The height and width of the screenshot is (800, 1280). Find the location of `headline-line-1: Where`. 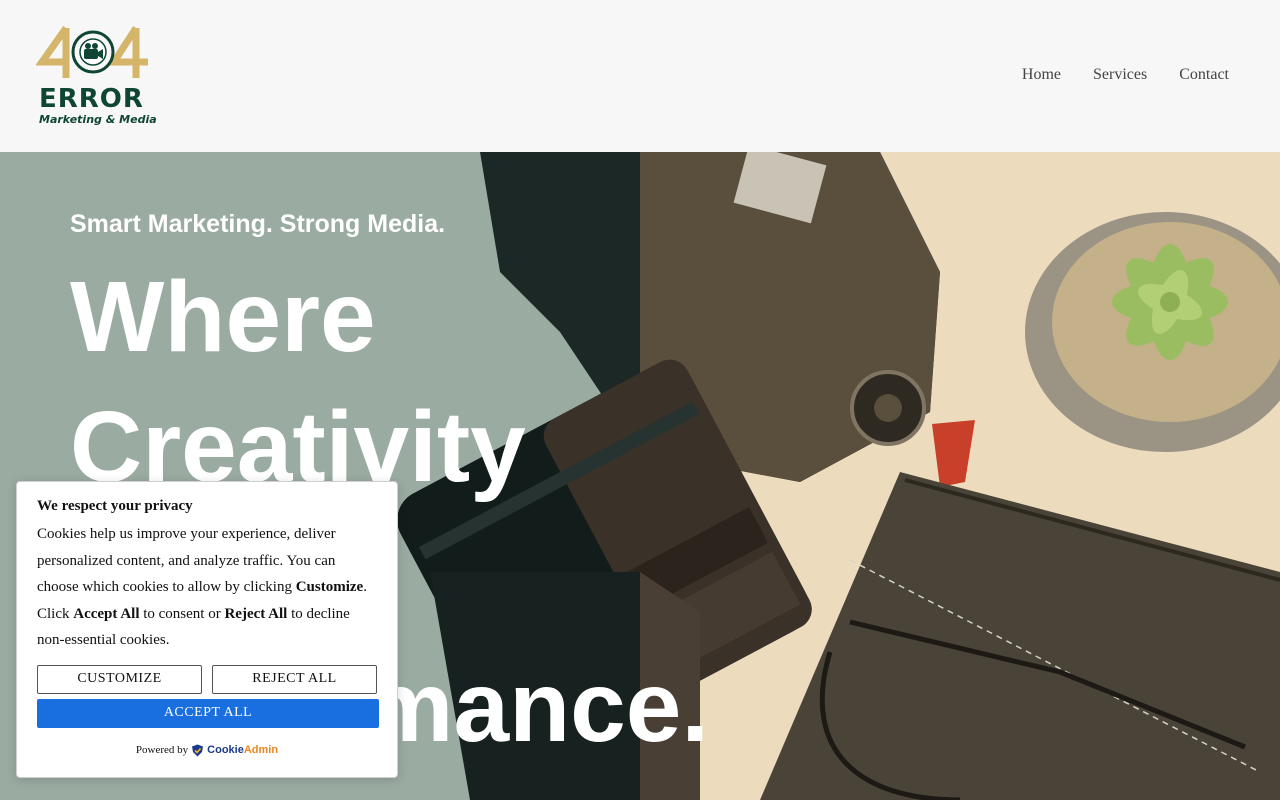

headline-line-1: Where is located at coordinates (223, 317).